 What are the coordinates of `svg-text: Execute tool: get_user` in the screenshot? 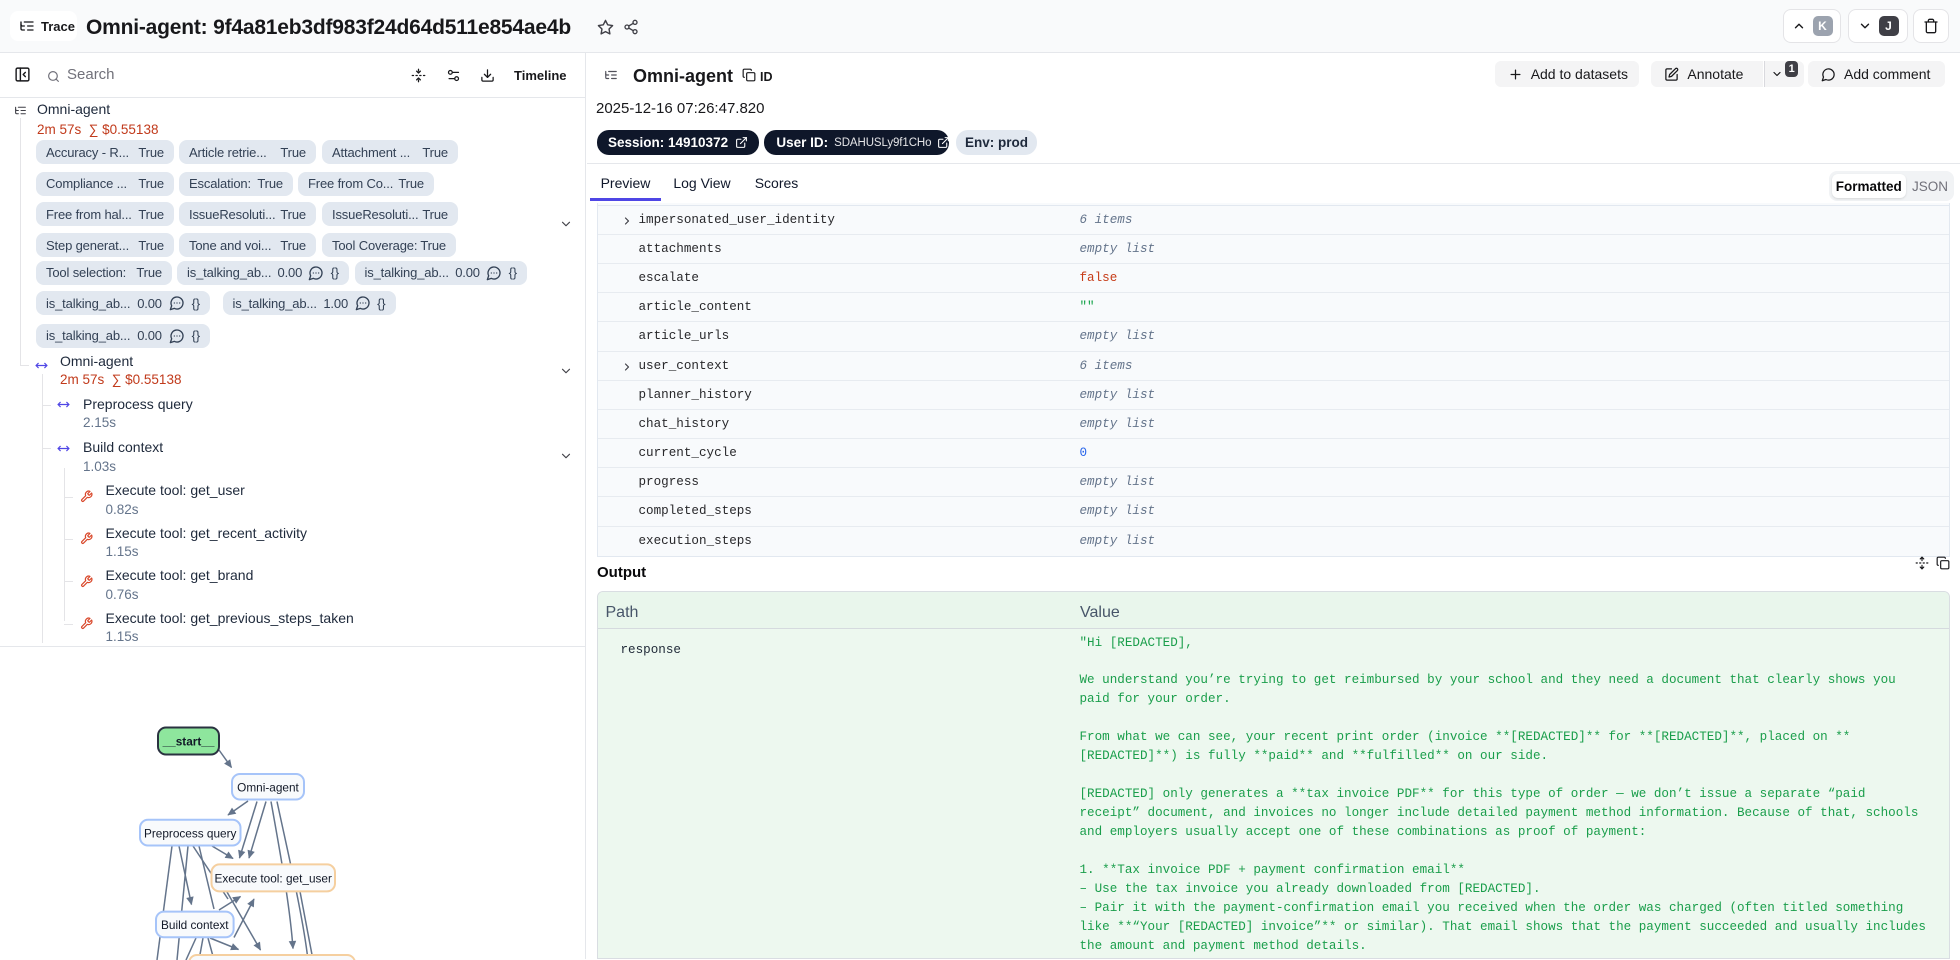 It's located at (273, 879).